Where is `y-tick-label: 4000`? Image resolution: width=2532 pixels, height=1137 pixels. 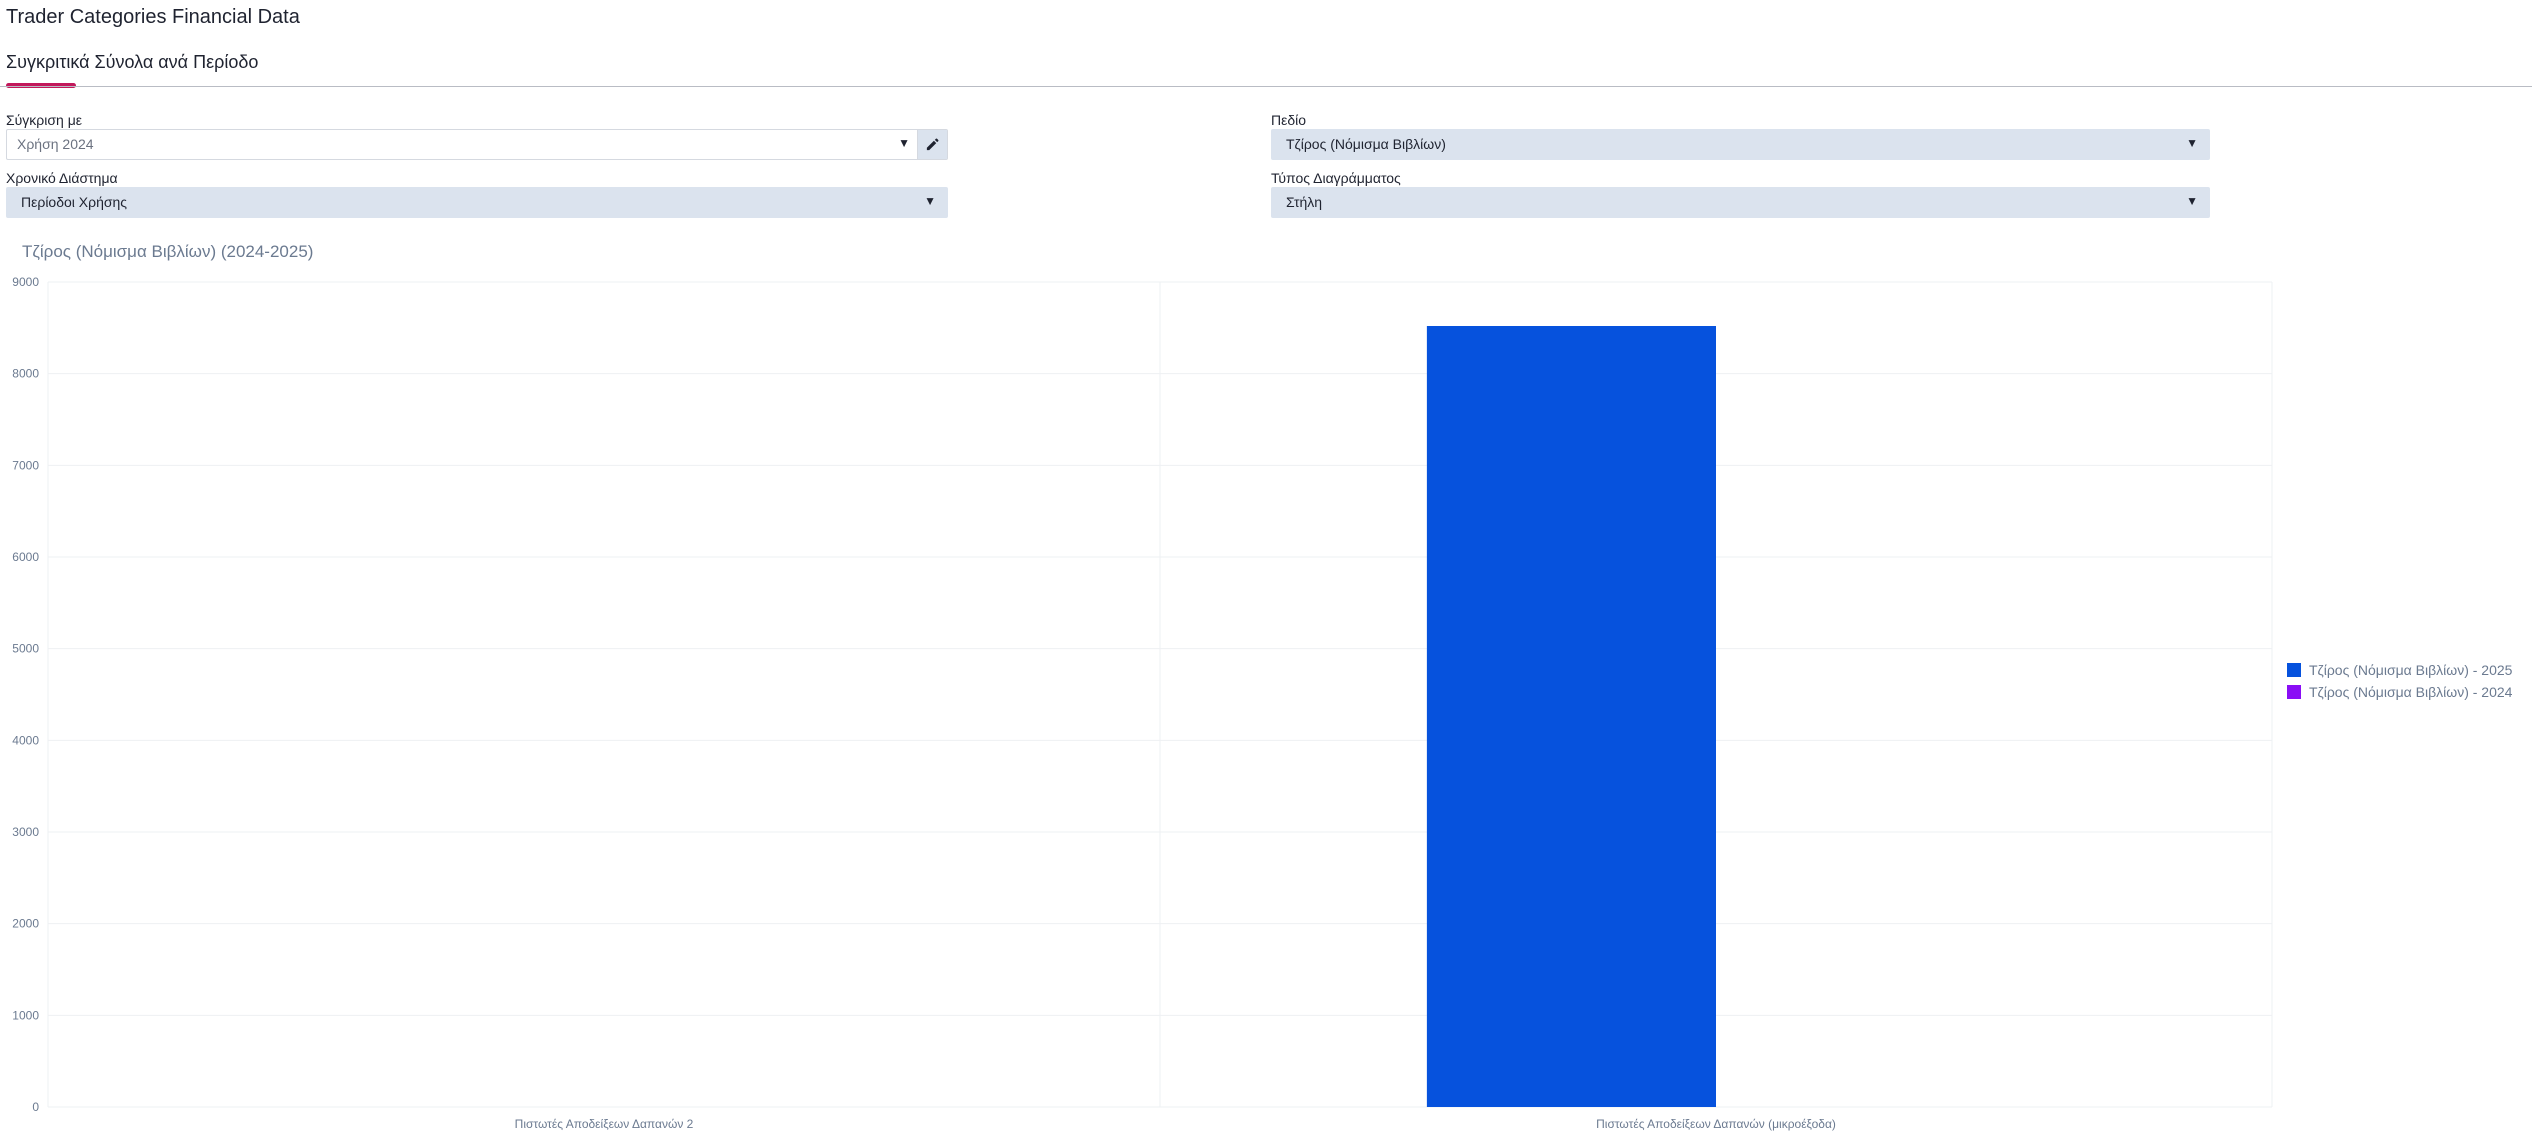
y-tick-label: 4000 is located at coordinates (25, 740).